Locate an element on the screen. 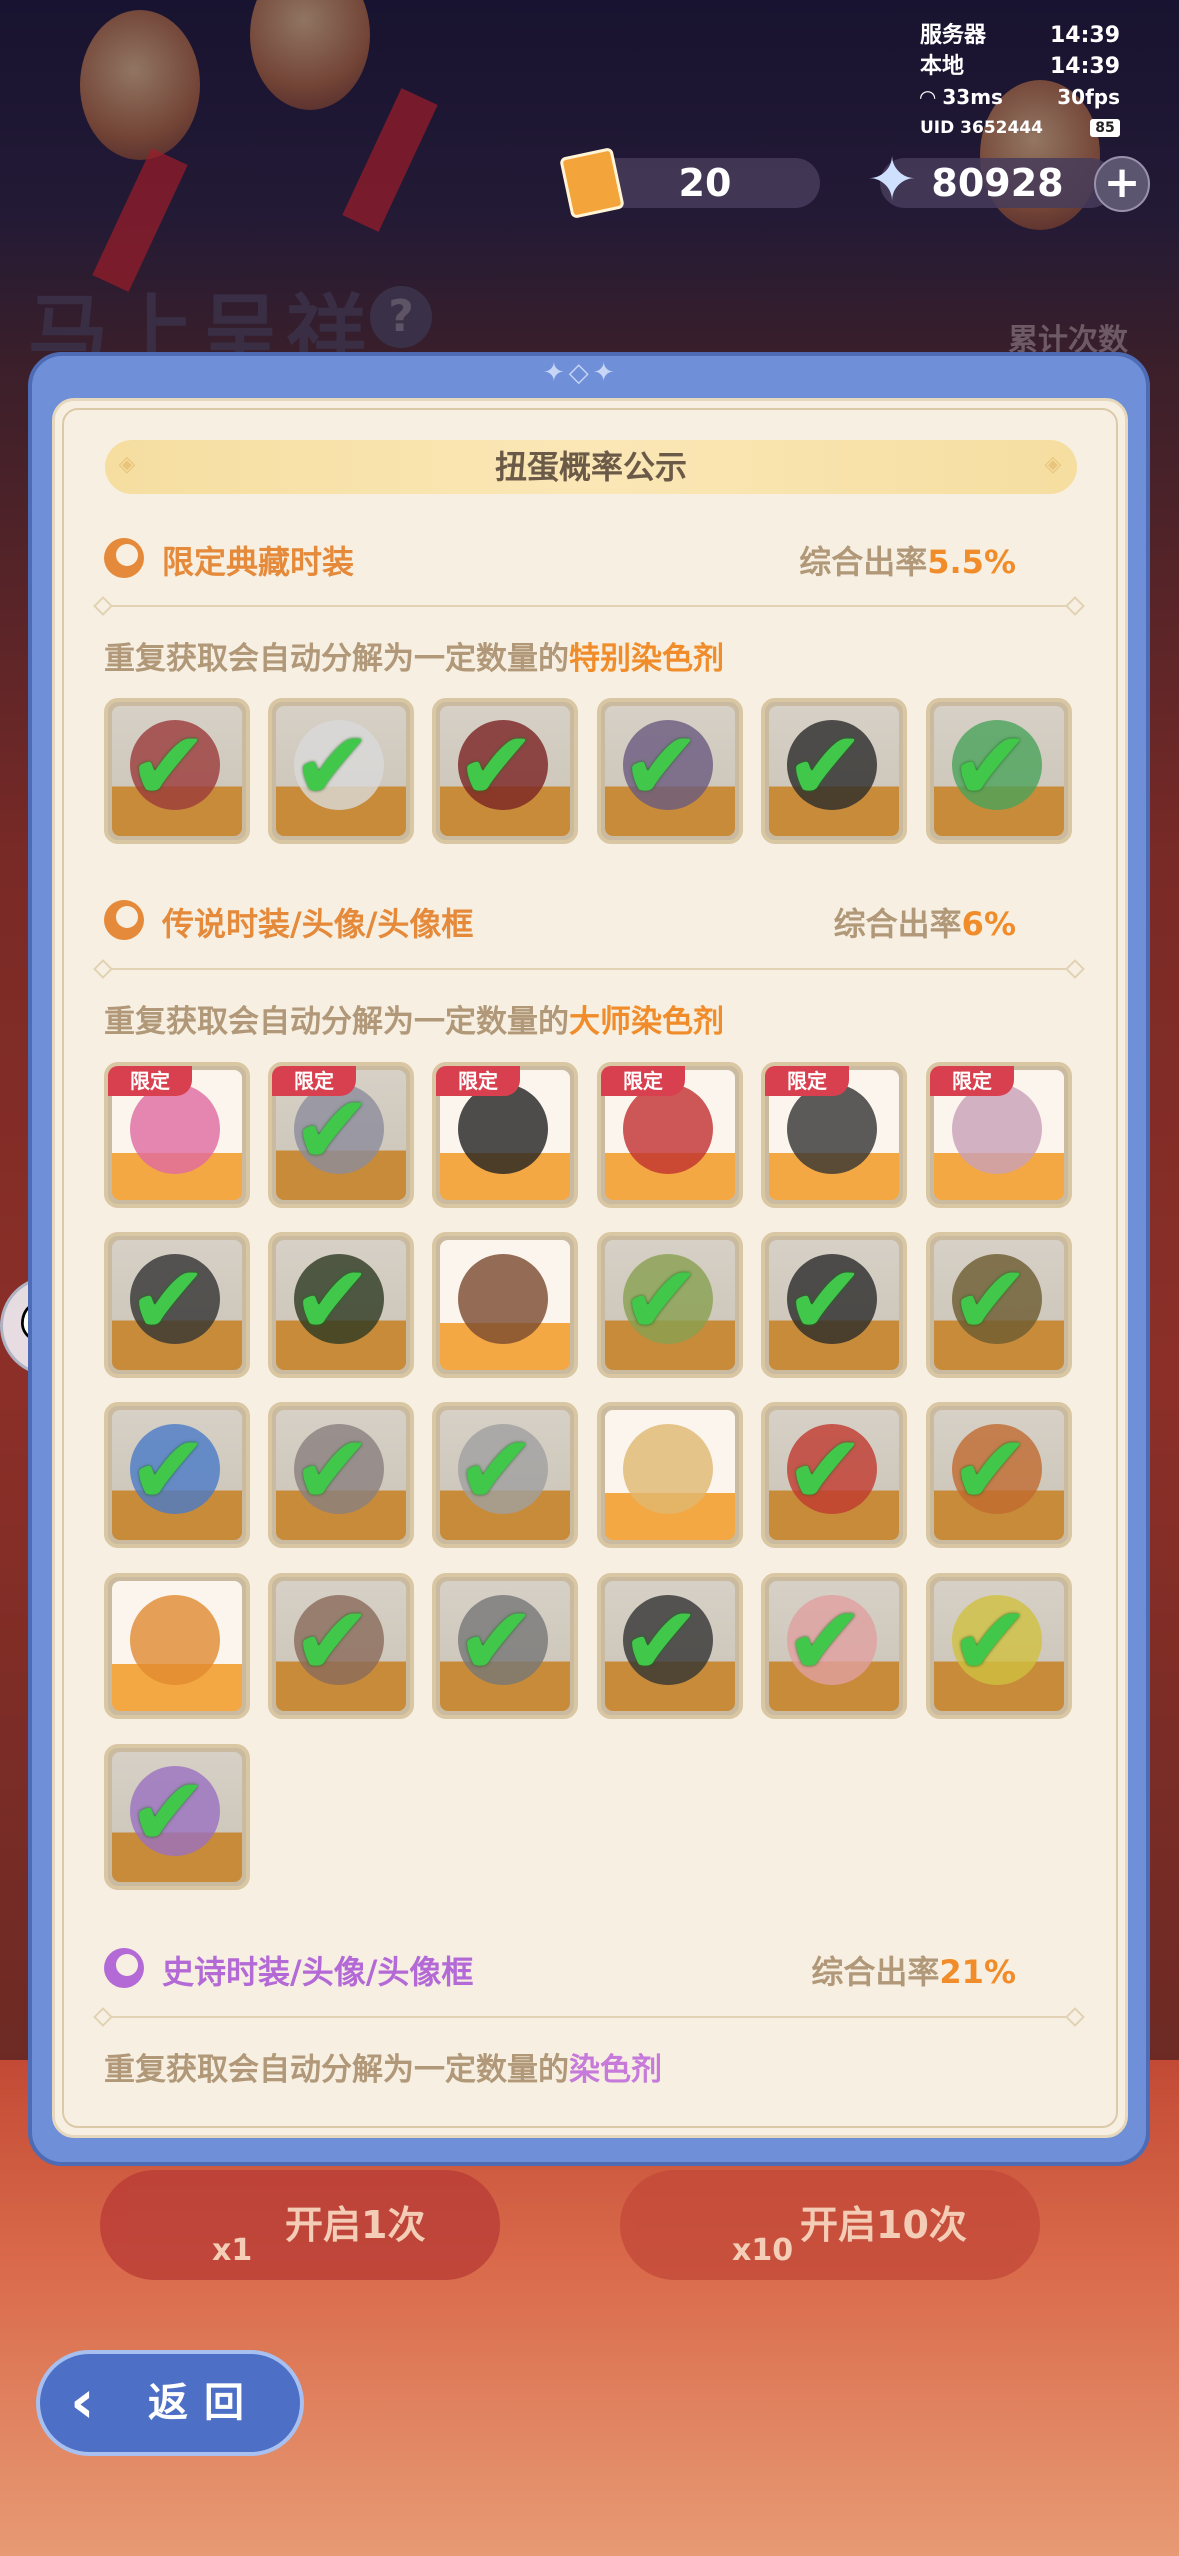  desc-item: 染色剂 is located at coordinates (615, 2070).